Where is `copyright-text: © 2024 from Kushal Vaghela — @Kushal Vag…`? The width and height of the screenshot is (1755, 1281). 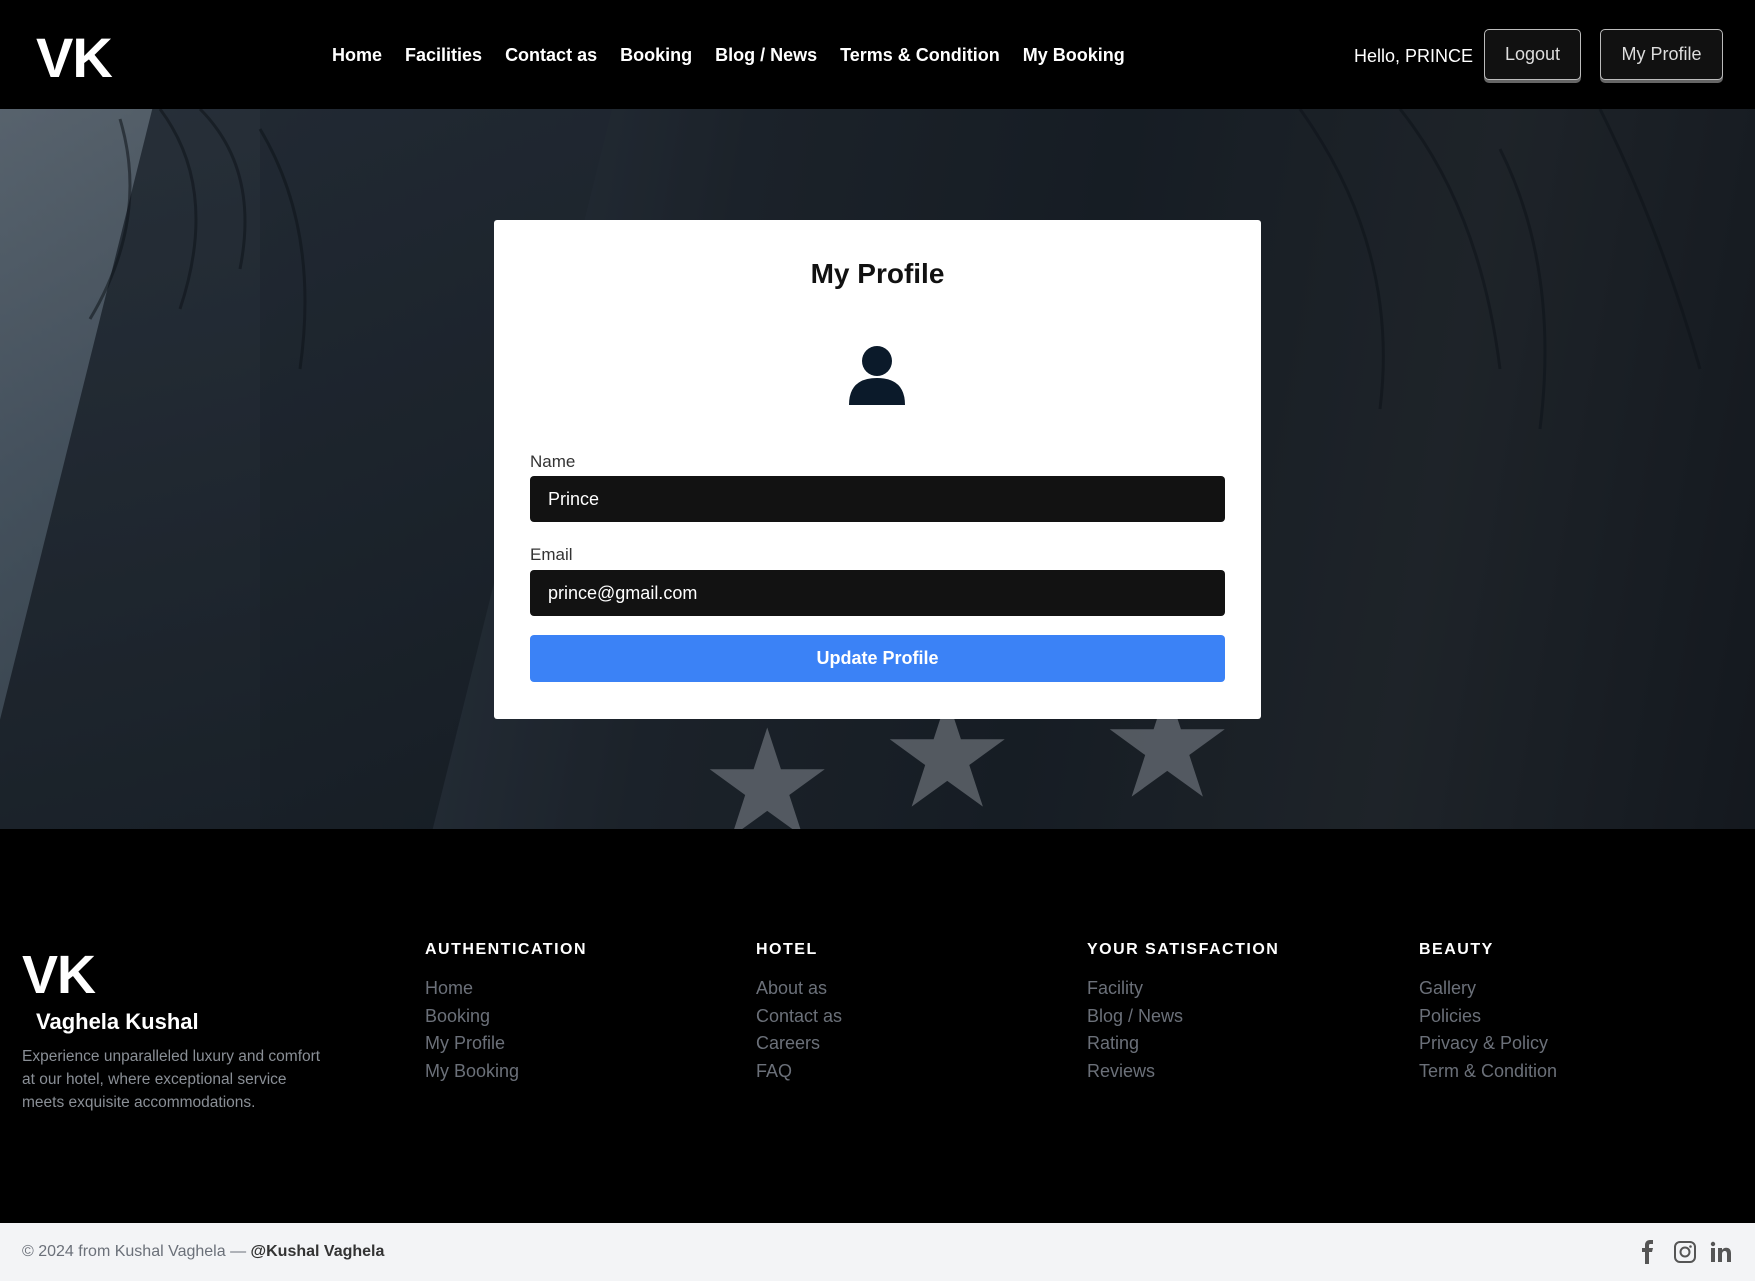
copyright-text: © 2024 from Kushal Vaghela — @Kushal Vag… is located at coordinates (203, 1252).